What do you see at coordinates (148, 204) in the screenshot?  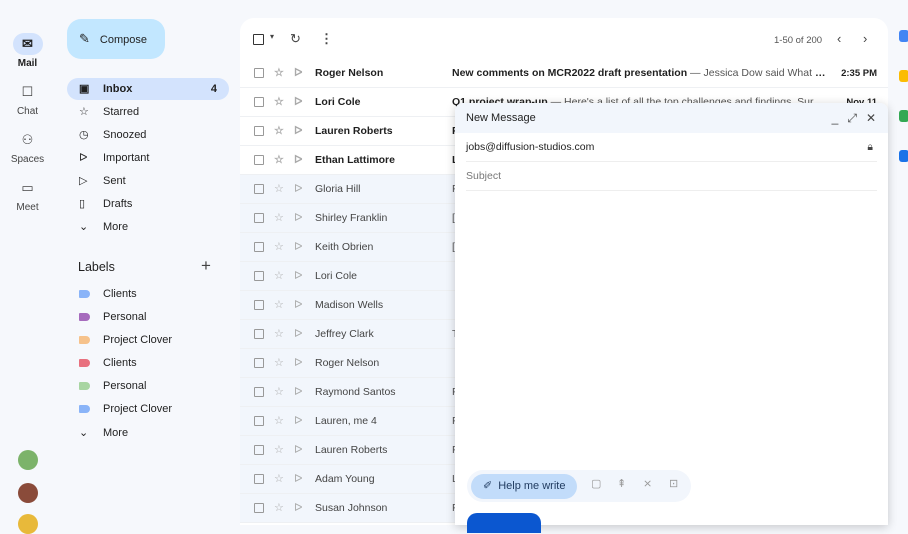 I see `sidebar-item-drafts: ▯ Drafts` at bounding box center [148, 204].